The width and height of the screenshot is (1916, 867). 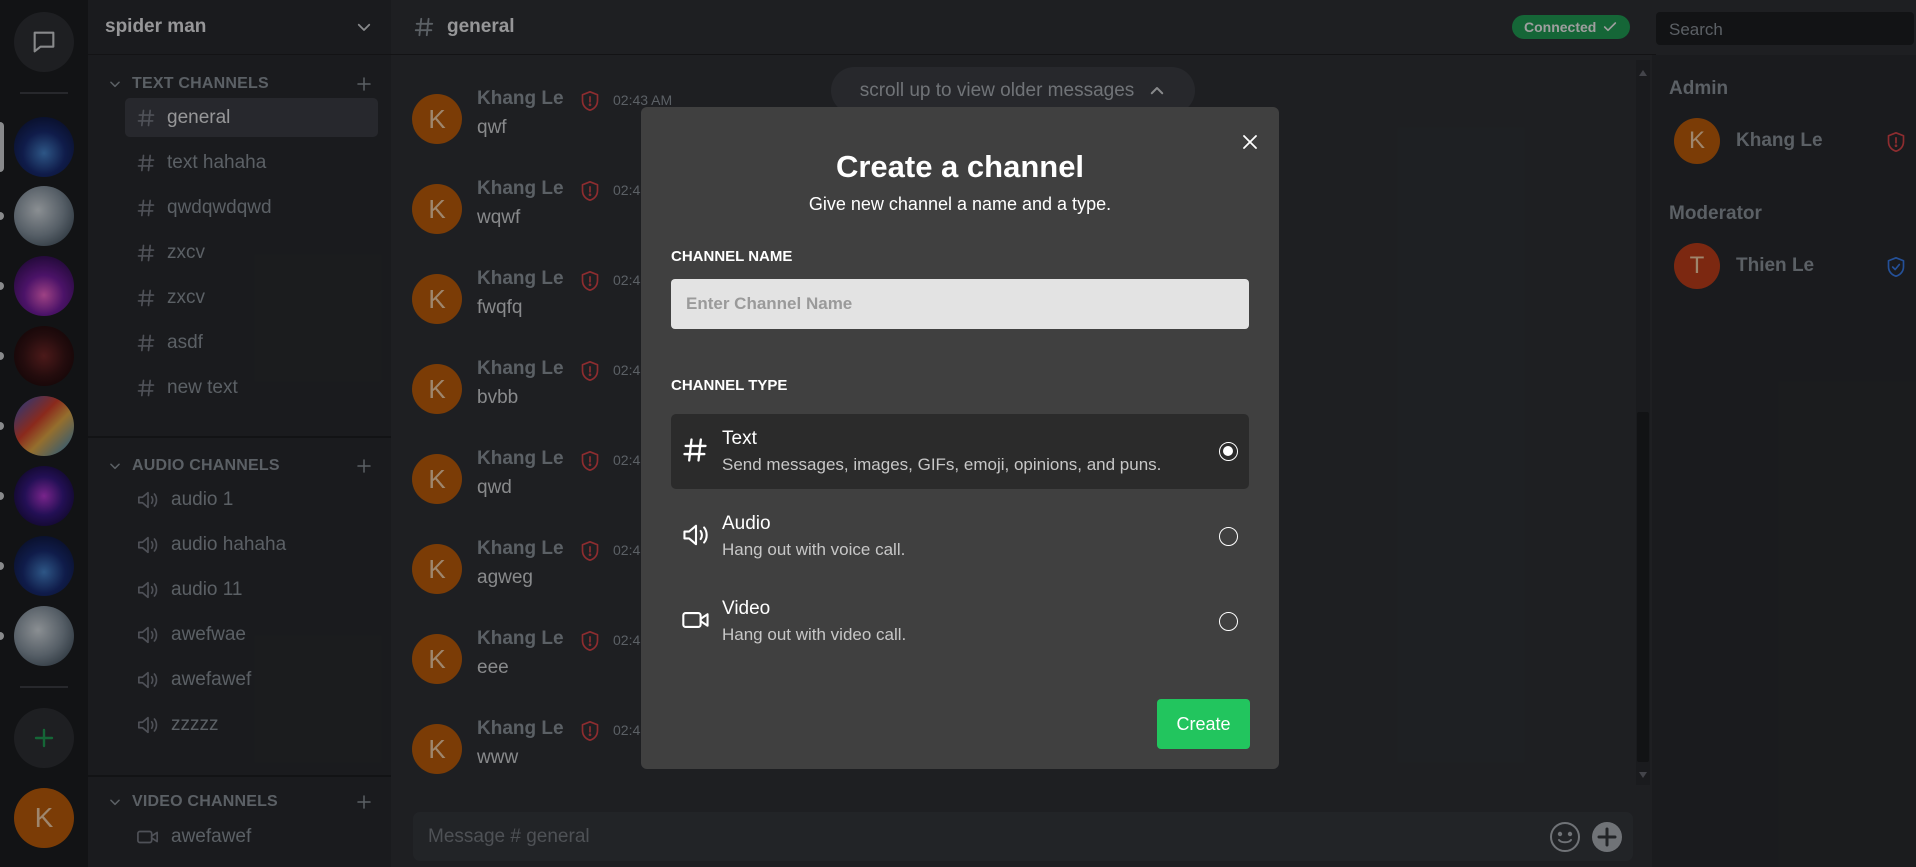 I want to click on modal-title: Create a channel, so click(x=960, y=166).